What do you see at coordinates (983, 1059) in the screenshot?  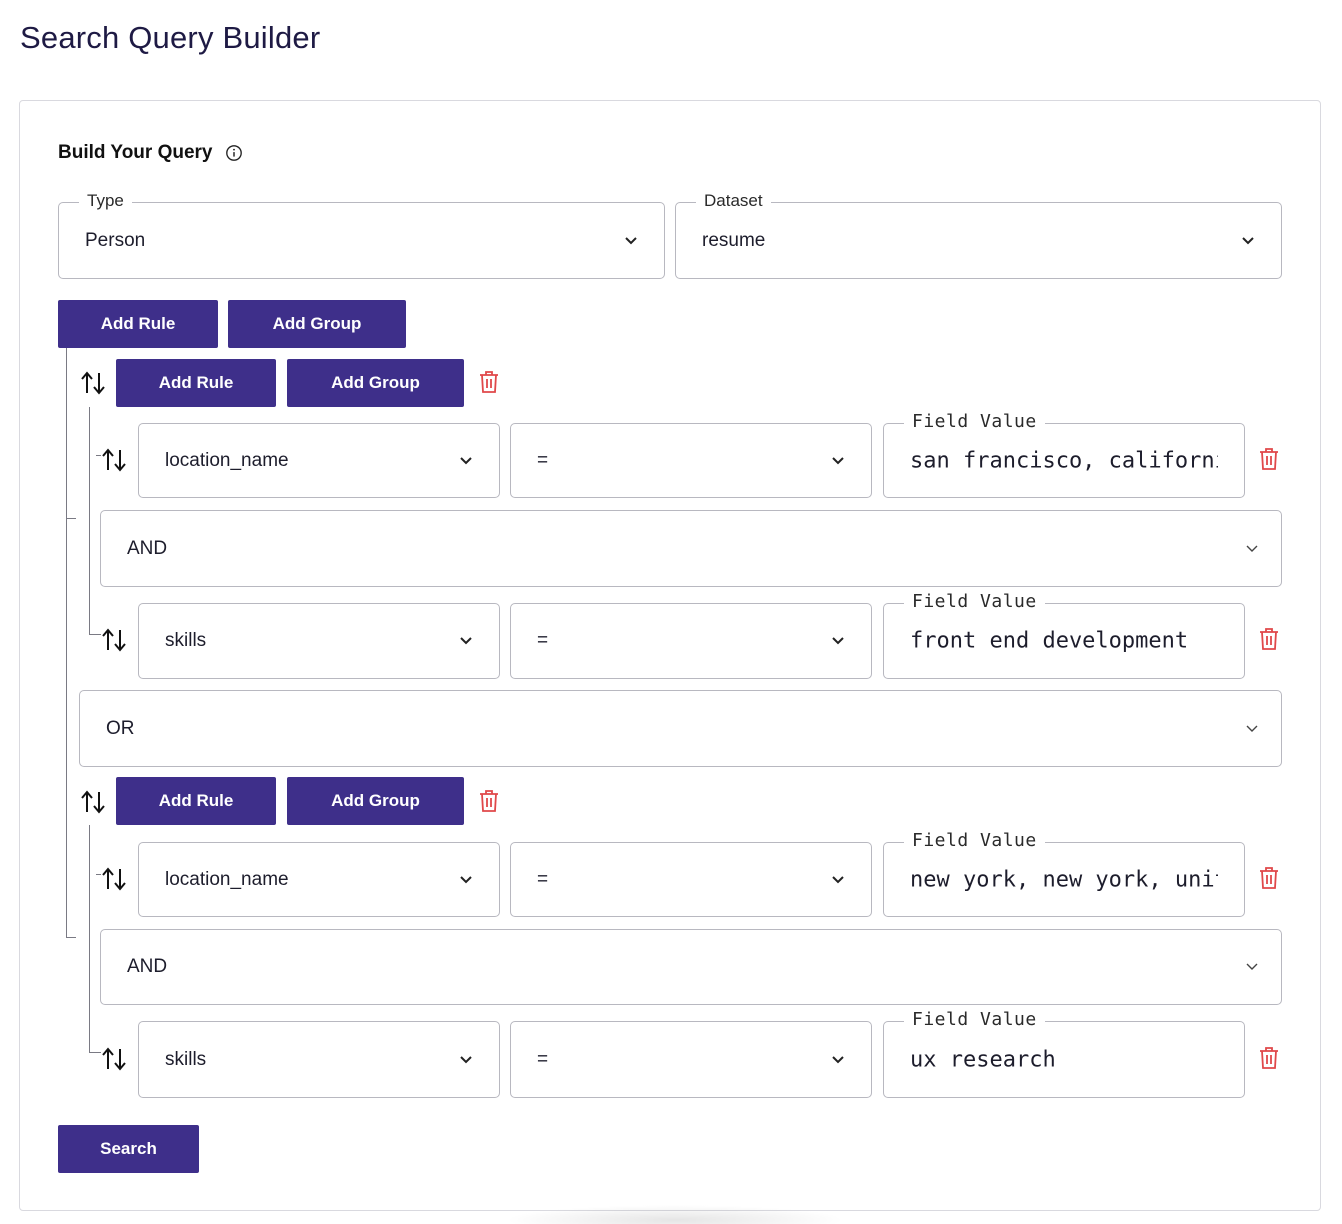 I see `field-value-text: ux research` at bounding box center [983, 1059].